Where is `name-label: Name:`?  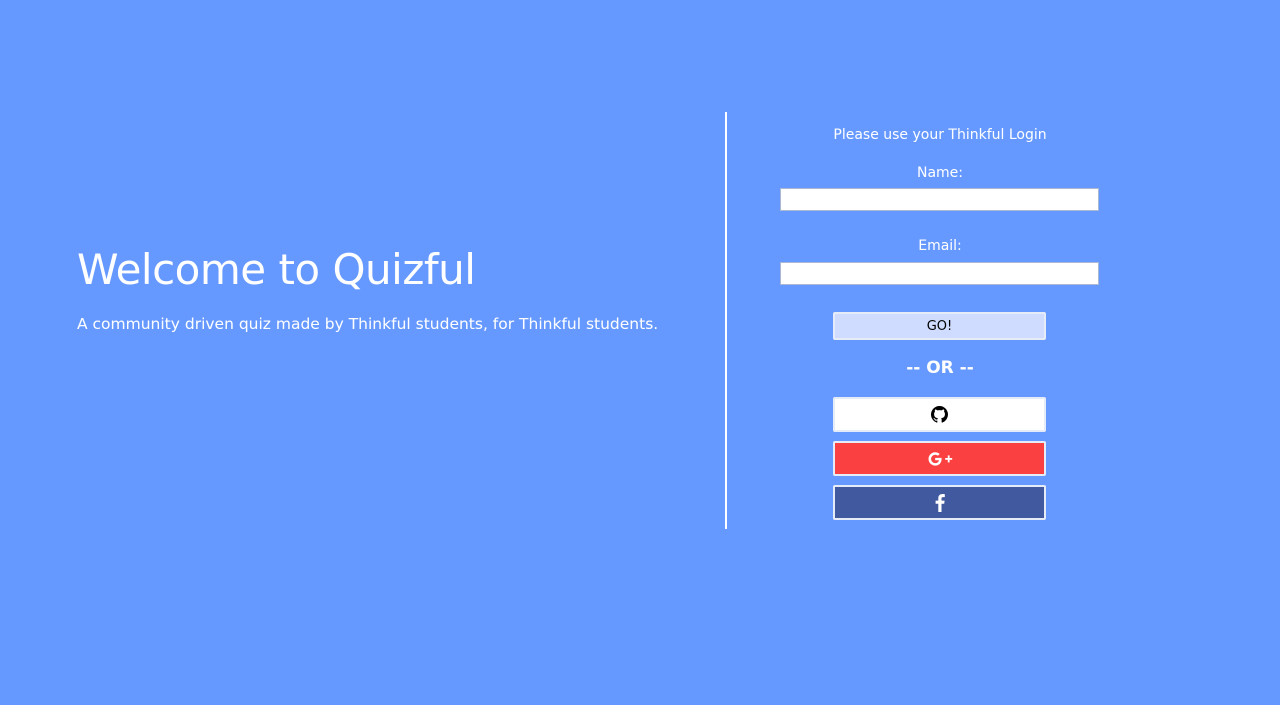
name-label: Name: is located at coordinates (940, 173).